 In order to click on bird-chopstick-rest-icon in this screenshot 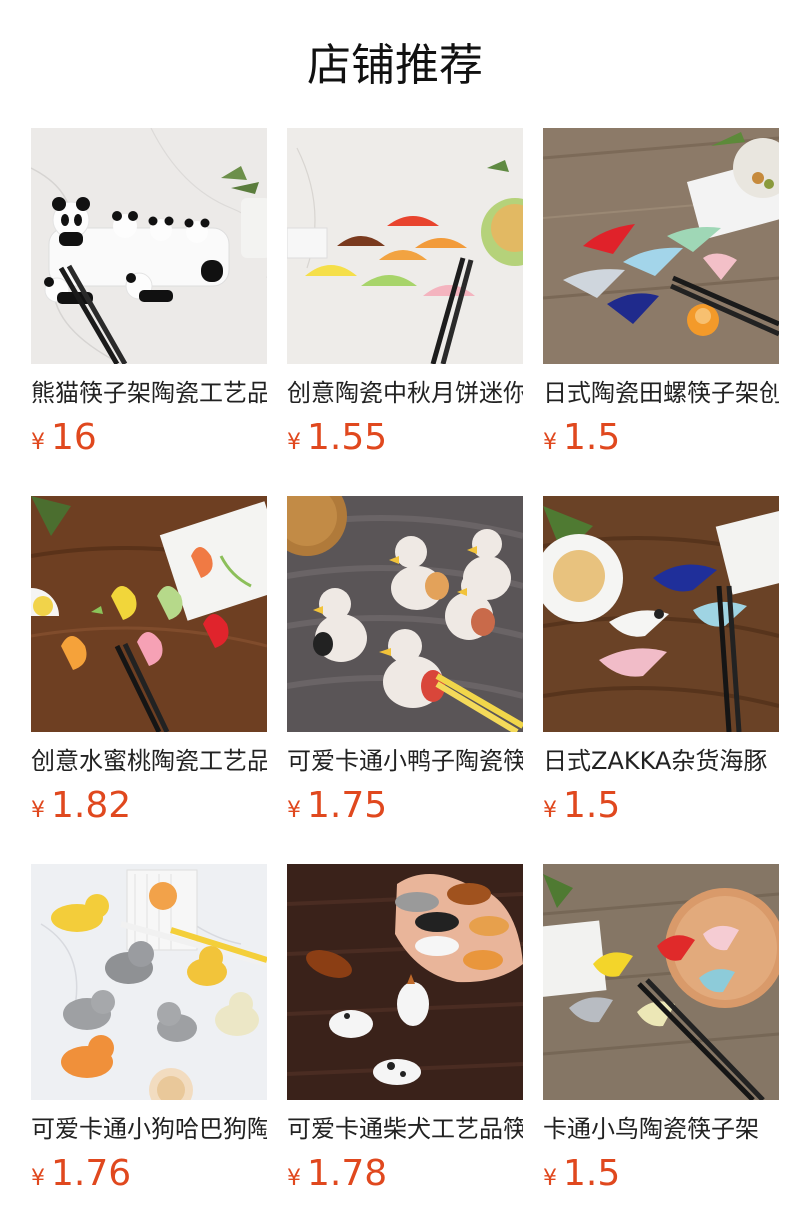, I will do `click(661, 982)`.